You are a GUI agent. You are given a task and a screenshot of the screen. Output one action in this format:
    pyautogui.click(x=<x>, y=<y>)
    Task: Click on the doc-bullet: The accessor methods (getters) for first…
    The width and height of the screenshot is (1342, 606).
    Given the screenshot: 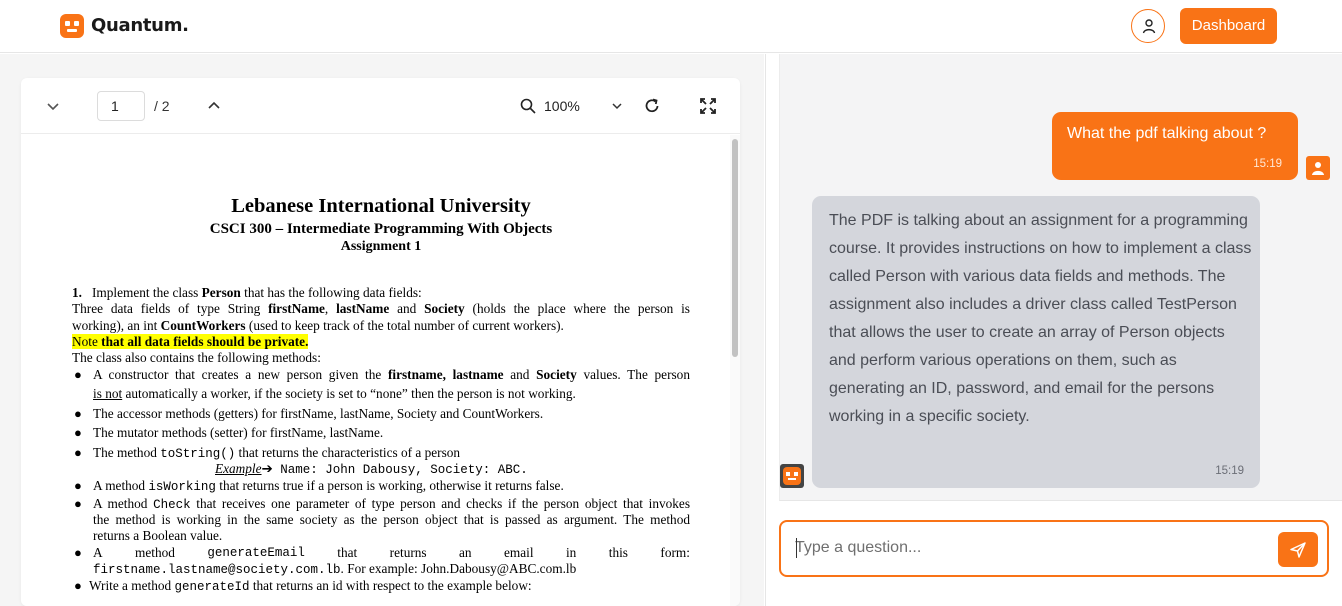 What is the action you would take?
    pyautogui.click(x=318, y=413)
    